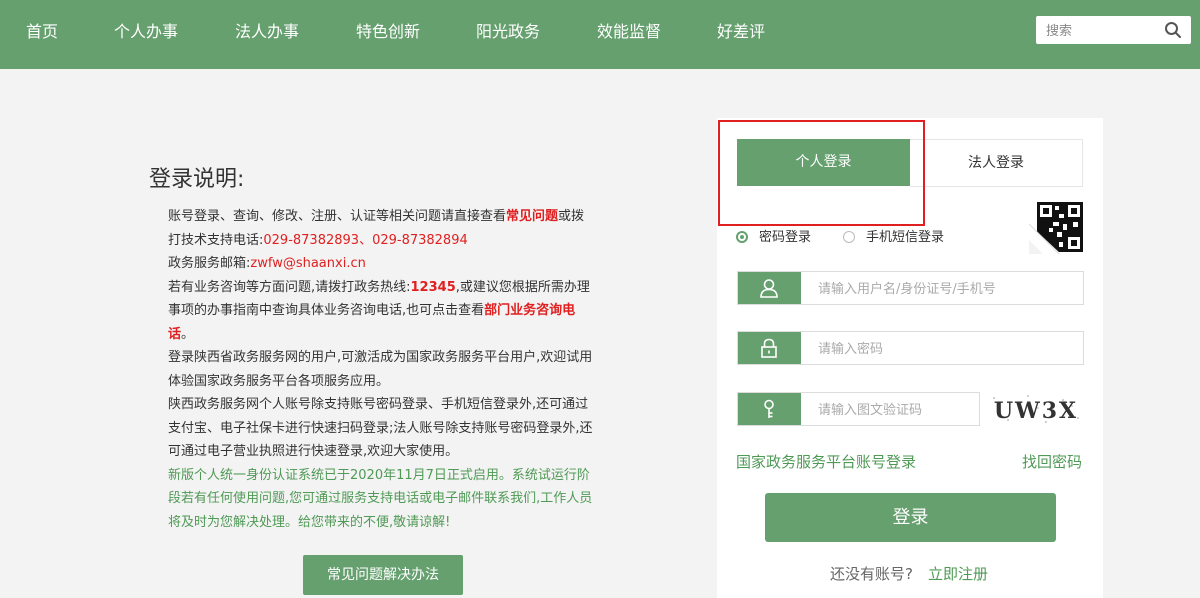 The height and width of the screenshot is (598, 1200). I want to click on login-button: 登录, so click(910, 517).